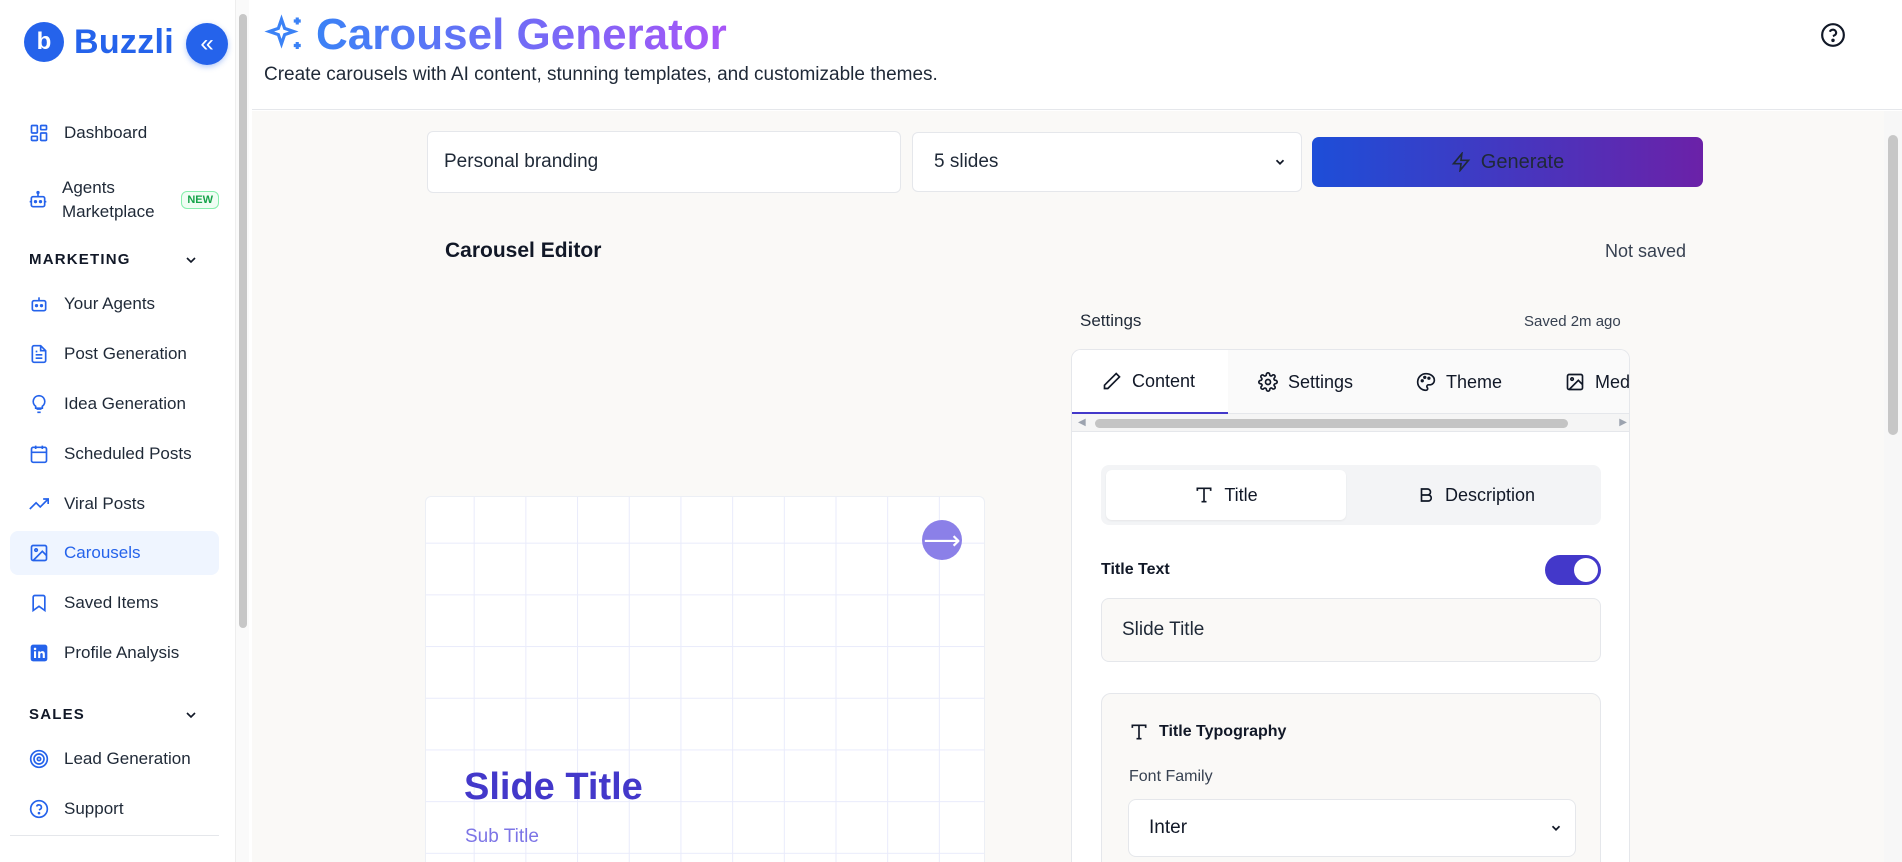 This screenshot has height=862, width=1902. I want to click on sidebar-item-label: Support, so click(94, 808).